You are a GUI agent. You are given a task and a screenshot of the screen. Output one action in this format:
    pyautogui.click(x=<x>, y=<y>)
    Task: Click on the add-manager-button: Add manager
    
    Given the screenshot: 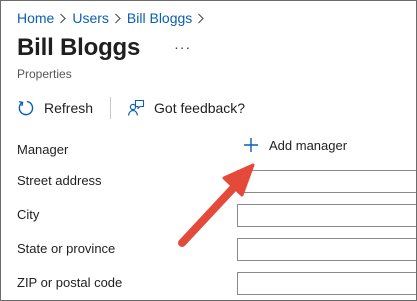 What is the action you would take?
    pyautogui.click(x=295, y=145)
    